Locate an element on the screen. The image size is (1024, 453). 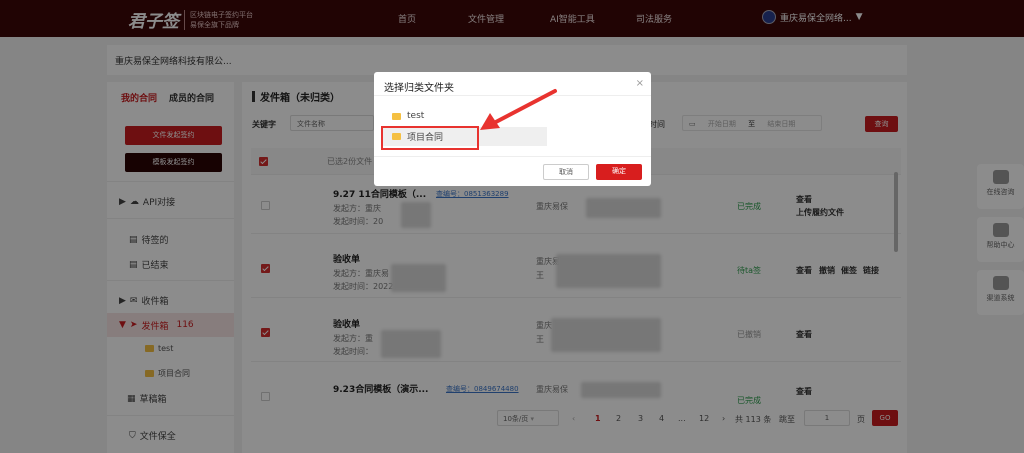
annotation-highlight-box is located at coordinates (430, 138).